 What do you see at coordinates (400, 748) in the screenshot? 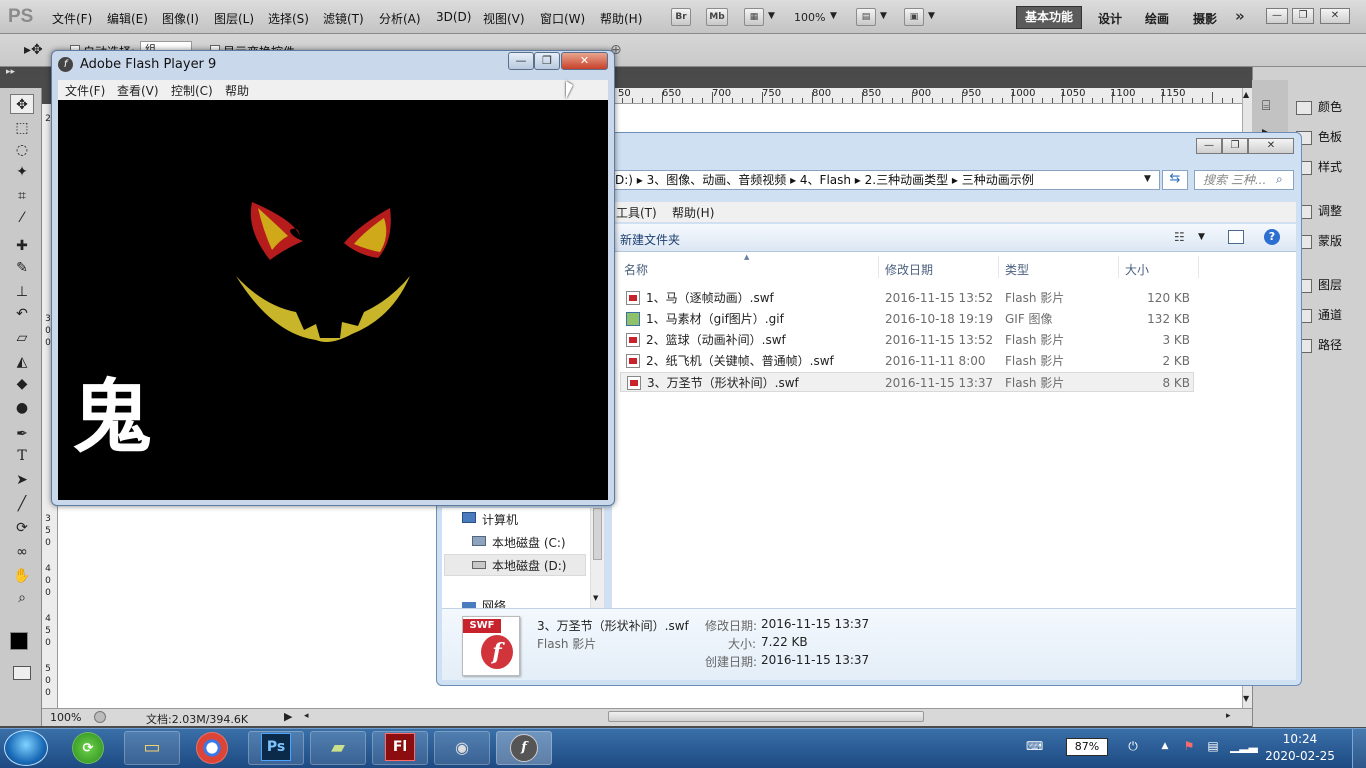
I see `flash-pro-taskbar-button: Fl` at bounding box center [400, 748].